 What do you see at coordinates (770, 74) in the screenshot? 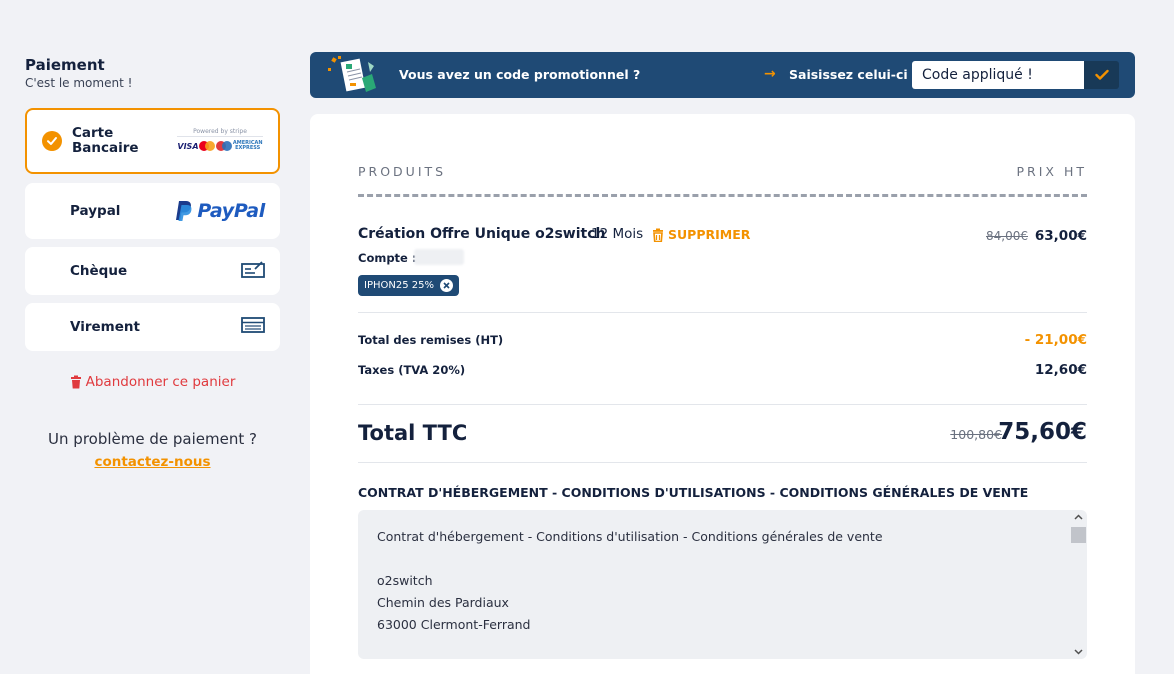
I see `arrow-right-icon: →` at bounding box center [770, 74].